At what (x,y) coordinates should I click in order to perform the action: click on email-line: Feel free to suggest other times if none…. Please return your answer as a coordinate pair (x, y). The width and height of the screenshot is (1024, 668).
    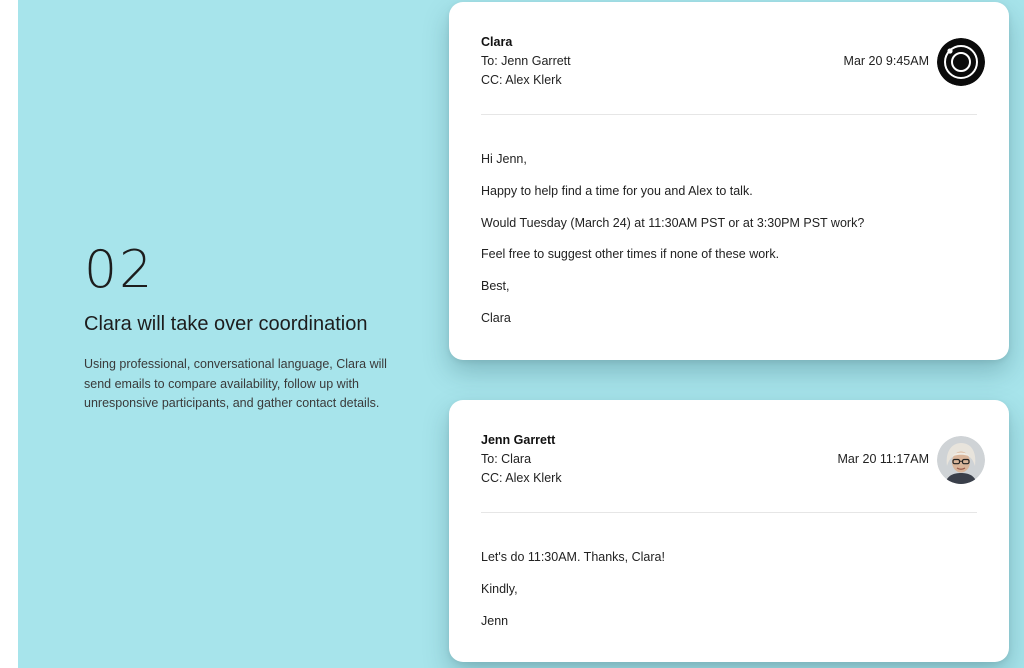
    Looking at the image, I should click on (630, 254).